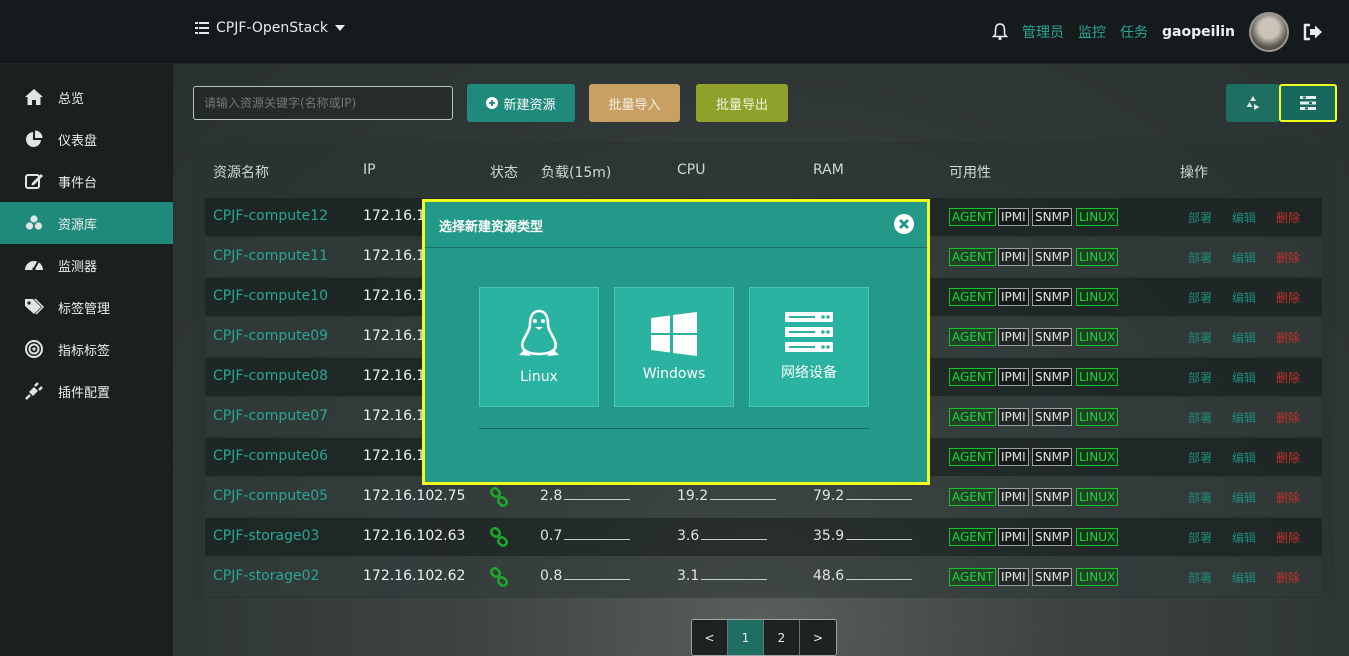  Describe the element at coordinates (1043, 32) in the screenshot. I see `admin-link: 管理员` at that location.